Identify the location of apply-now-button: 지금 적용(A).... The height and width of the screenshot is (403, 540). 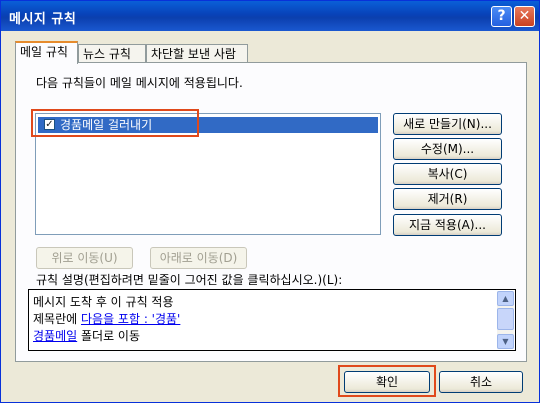
(447, 225).